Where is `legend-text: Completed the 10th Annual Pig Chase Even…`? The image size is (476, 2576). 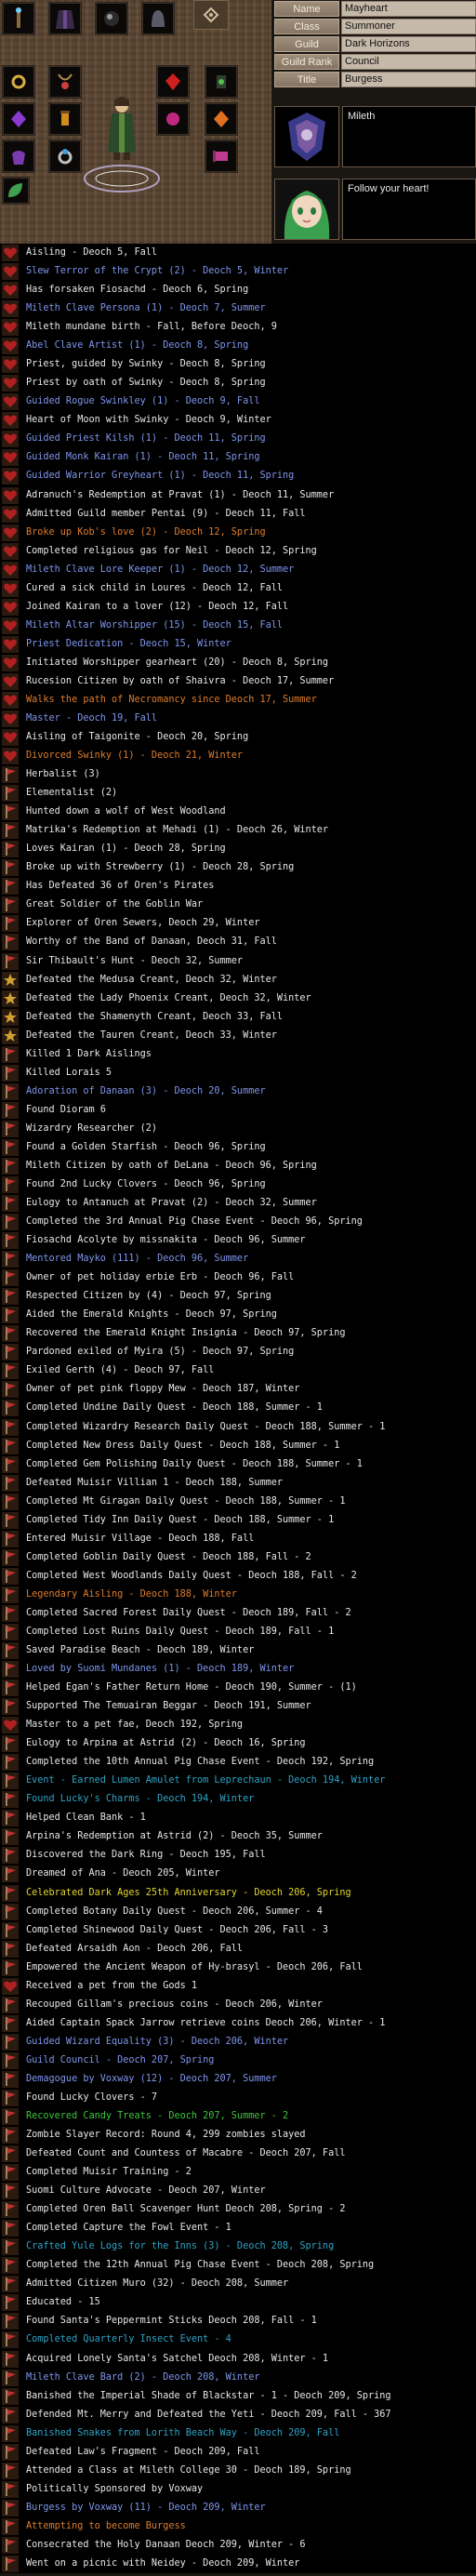 legend-text: Completed the 10th Annual Pig Chase Even… is located at coordinates (200, 1762).